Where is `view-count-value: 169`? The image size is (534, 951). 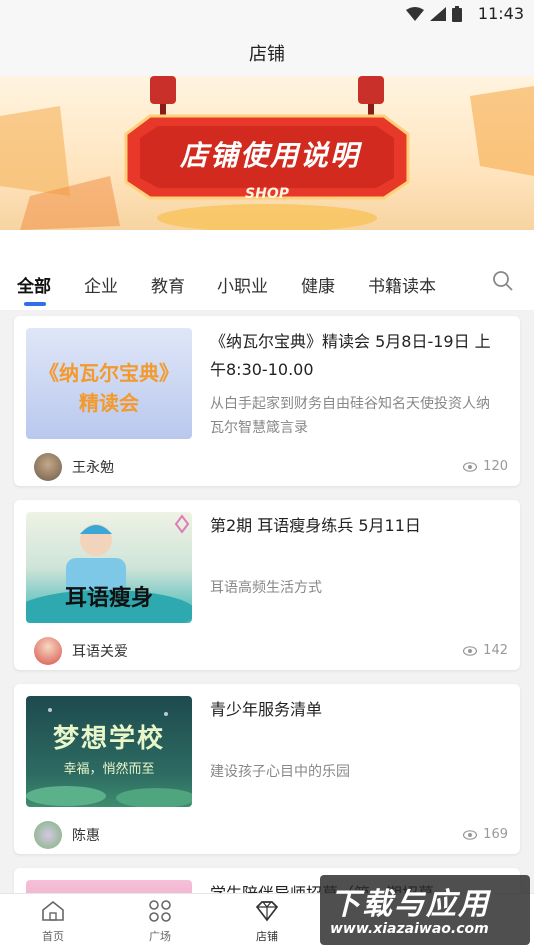 view-count-value: 169 is located at coordinates (495, 834).